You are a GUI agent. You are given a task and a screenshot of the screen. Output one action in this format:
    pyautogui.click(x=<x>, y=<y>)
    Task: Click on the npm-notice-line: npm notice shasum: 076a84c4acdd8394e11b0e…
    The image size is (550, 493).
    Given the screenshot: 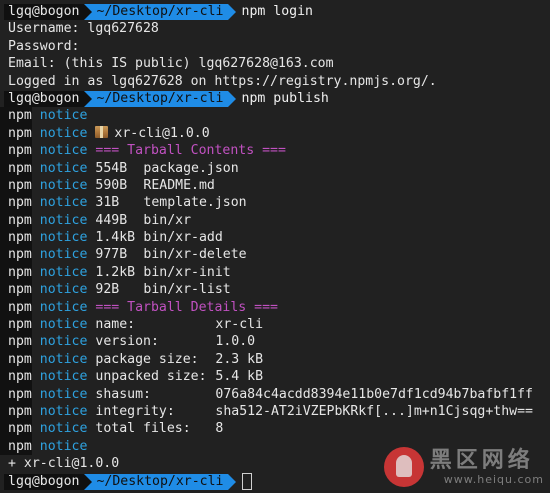 What is the action you would take?
    pyautogui.click(x=275, y=394)
    